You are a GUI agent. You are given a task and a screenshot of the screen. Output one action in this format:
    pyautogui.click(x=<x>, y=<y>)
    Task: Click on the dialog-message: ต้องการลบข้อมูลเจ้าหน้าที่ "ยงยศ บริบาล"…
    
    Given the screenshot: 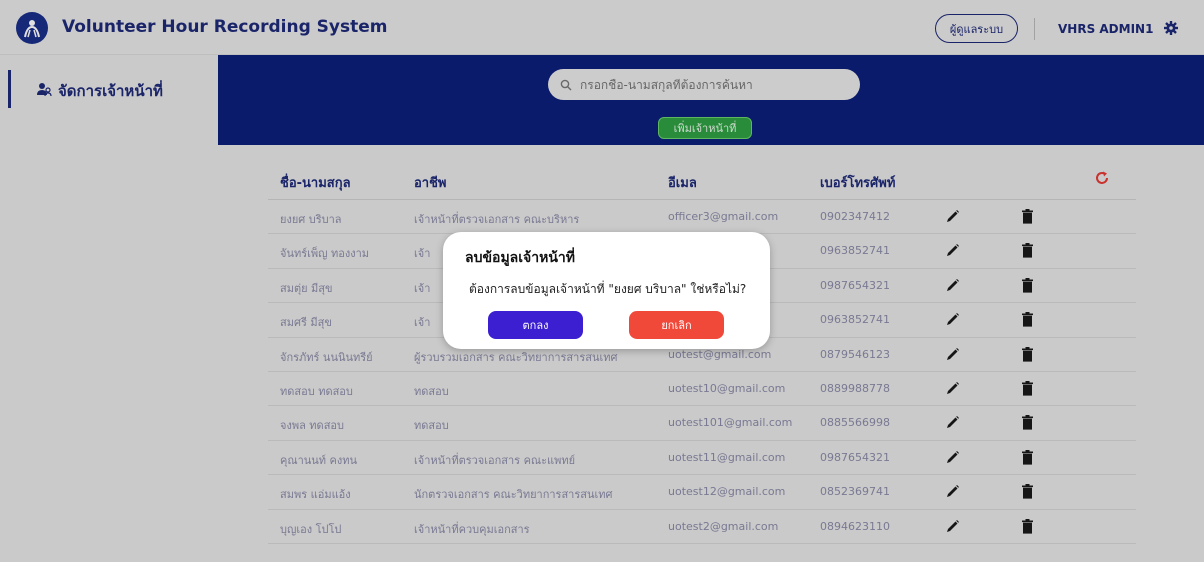 What is the action you would take?
    pyautogui.click(x=608, y=289)
    